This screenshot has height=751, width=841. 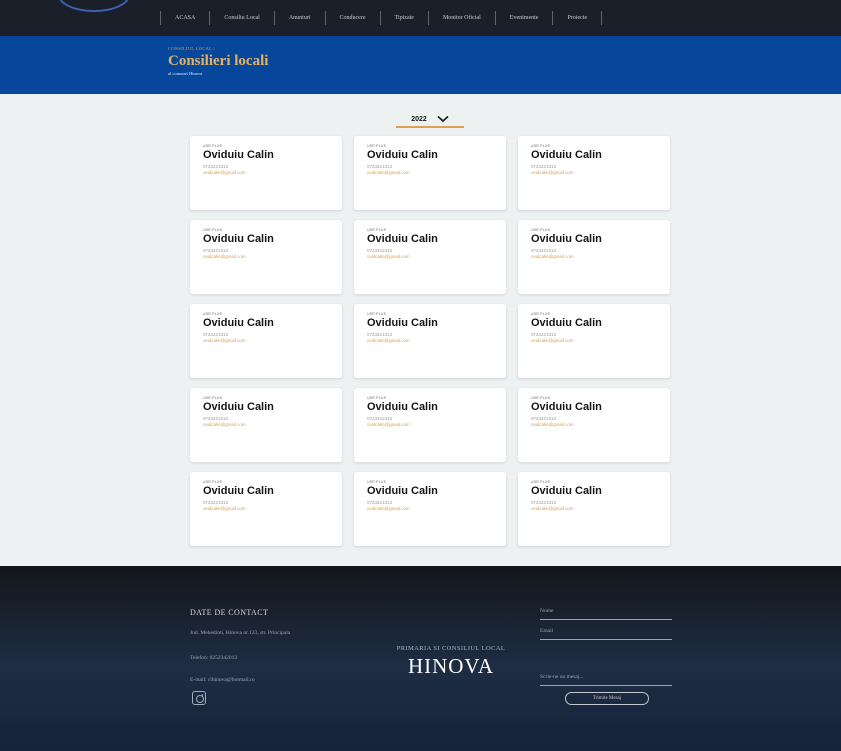 I want to click on nav-item-anunturi: Anunturi, so click(x=300, y=18).